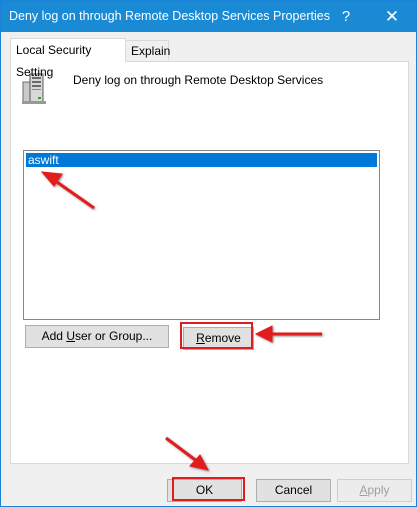 Image resolution: width=417 pixels, height=507 pixels. Describe the element at coordinates (147, 50) in the screenshot. I see `tab-explain: Explain` at that location.